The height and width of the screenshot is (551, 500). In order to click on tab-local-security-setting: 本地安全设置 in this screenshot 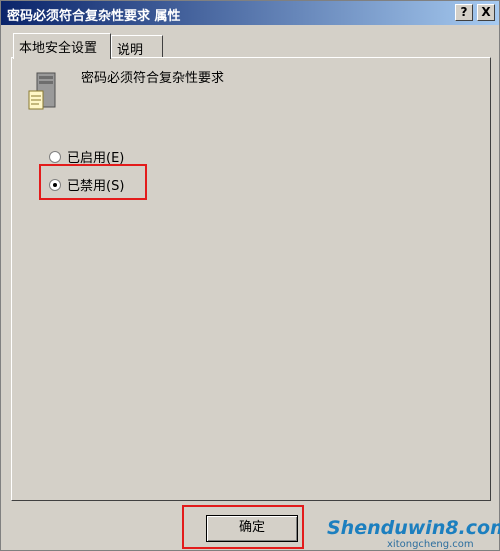, I will do `click(62, 46)`.